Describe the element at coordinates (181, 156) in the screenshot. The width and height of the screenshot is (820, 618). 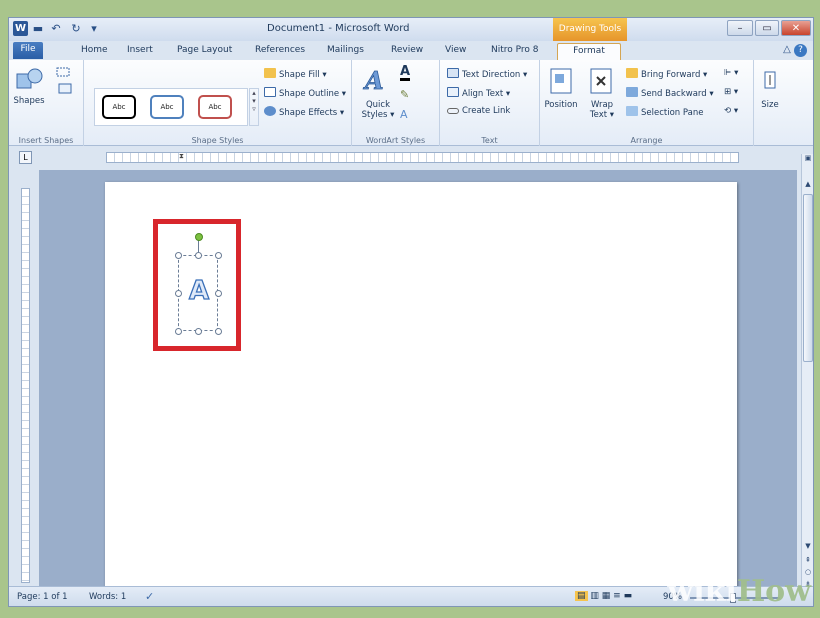
I see `ruler-indent-marker: ⧗` at that location.